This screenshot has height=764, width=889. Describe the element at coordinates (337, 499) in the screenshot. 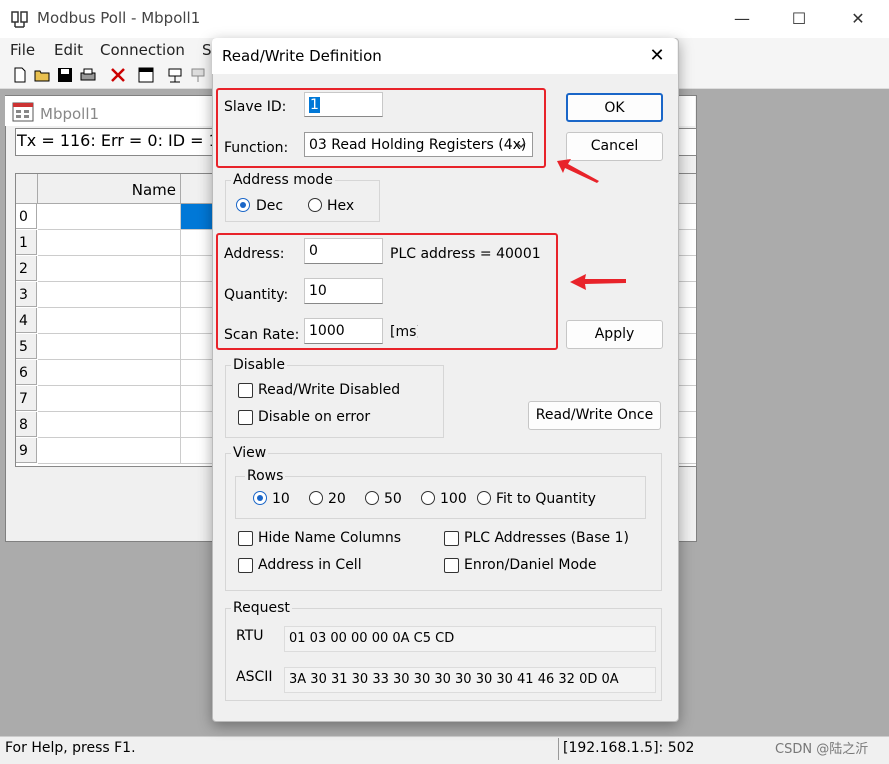

I see `rows-20-label: 20` at that location.